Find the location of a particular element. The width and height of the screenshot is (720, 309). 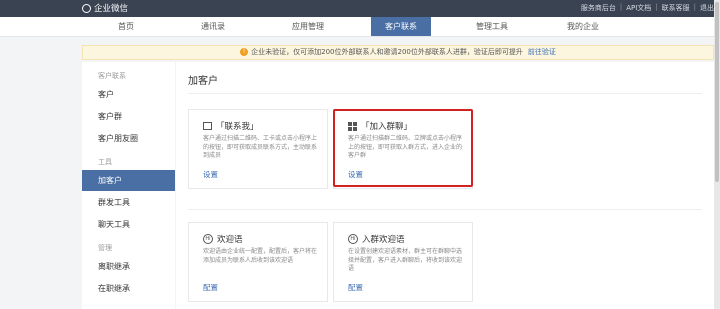

welcome-config-link: 配置 is located at coordinates (210, 287).